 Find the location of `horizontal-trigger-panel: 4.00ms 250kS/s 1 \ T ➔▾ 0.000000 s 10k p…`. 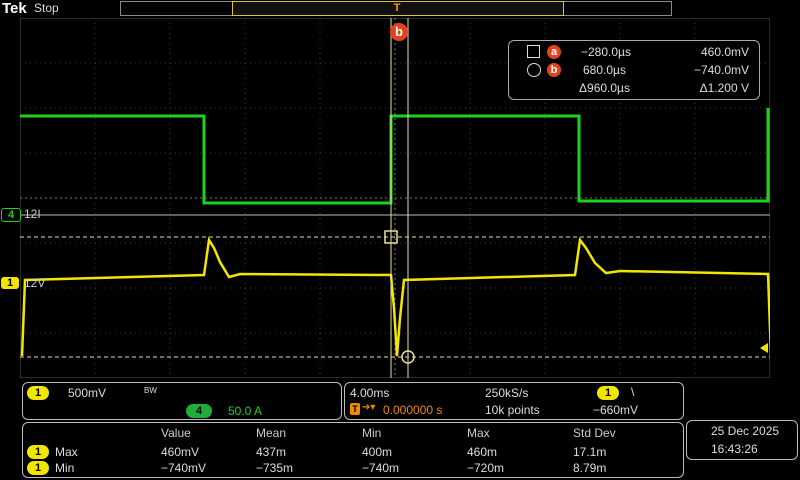

horizontal-trigger-panel: 4.00ms 250kS/s 1 \ T ➔▾ 0.000000 s 10k p… is located at coordinates (514, 401).